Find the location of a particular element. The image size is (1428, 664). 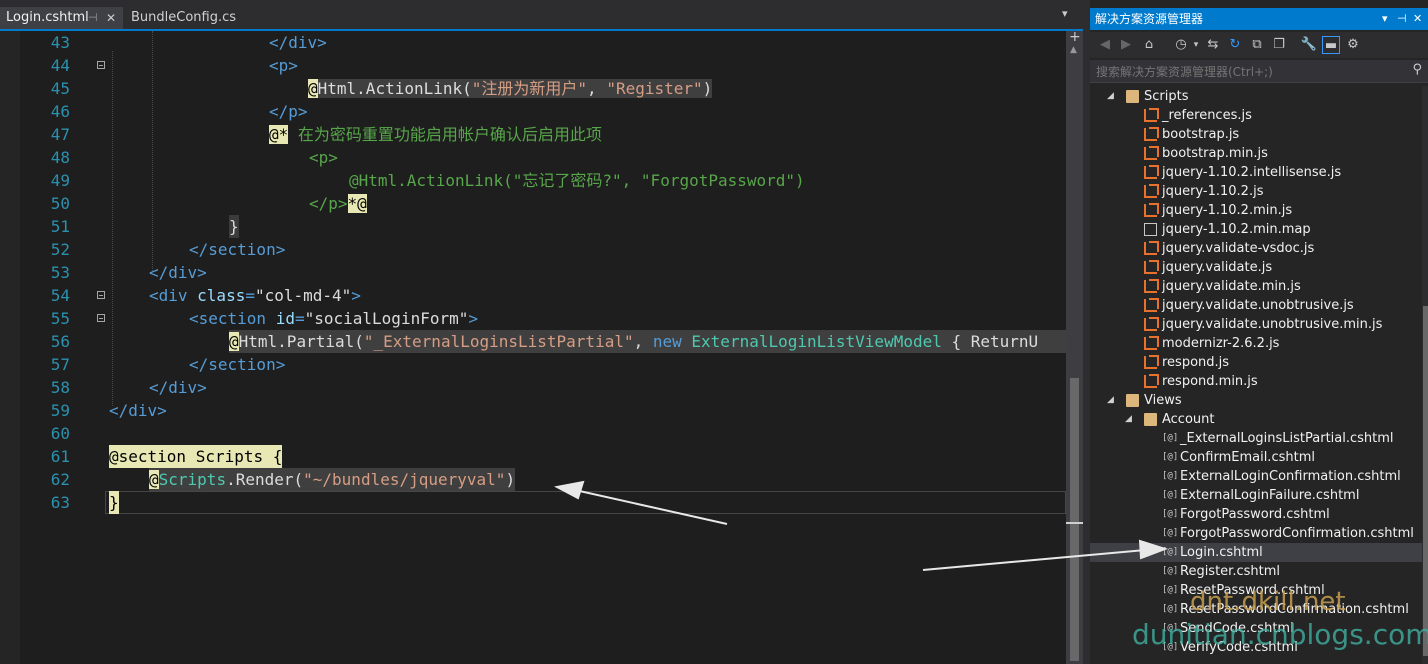

tree-item-modernizr-2-6-2-js: modernizr-2.6.2.js is located at coordinates (1256, 343).